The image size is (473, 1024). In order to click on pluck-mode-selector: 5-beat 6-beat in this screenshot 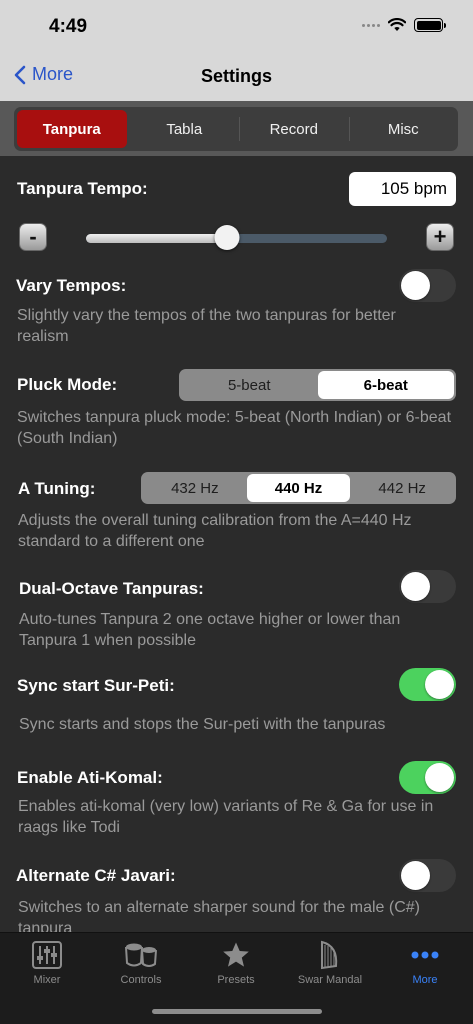, I will do `click(317, 385)`.